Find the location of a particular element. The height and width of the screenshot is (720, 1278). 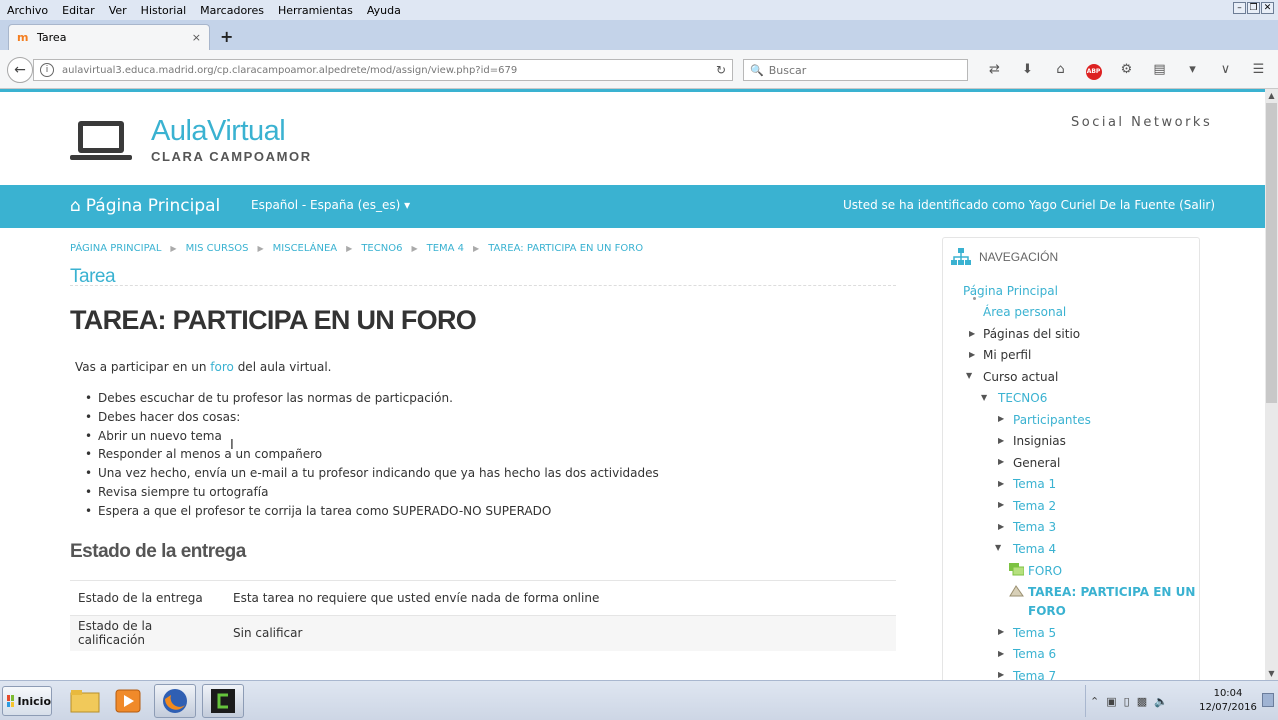

media-player-icon is located at coordinates (128, 701).